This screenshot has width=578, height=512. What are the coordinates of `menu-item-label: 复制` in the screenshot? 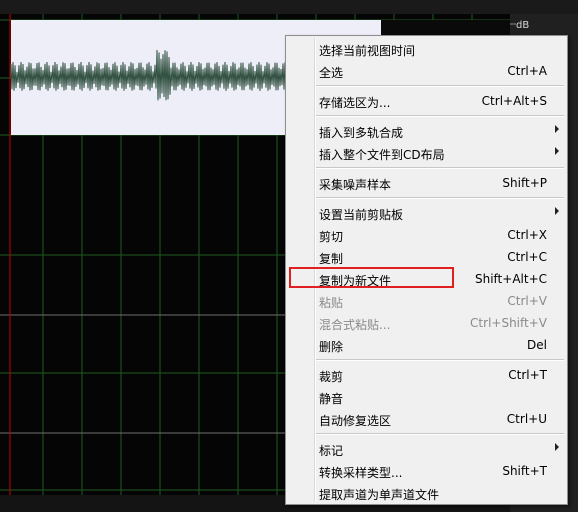 It's located at (331, 259).